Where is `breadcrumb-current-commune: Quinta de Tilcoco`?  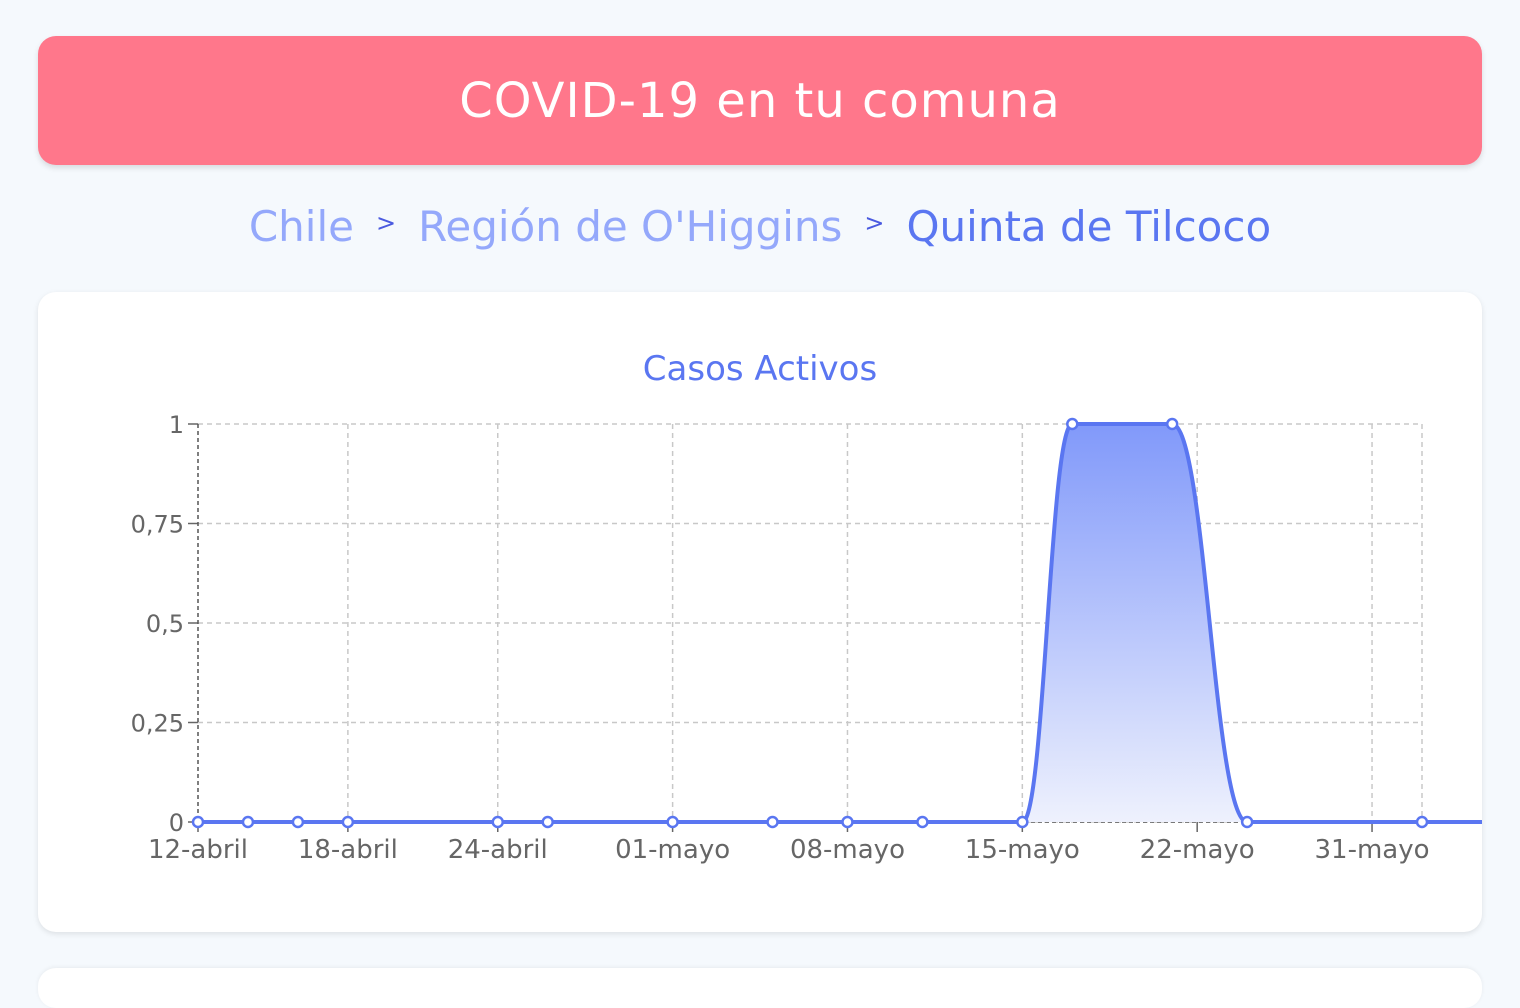 breadcrumb-current-commune: Quinta de Tilcoco is located at coordinates (1089, 226).